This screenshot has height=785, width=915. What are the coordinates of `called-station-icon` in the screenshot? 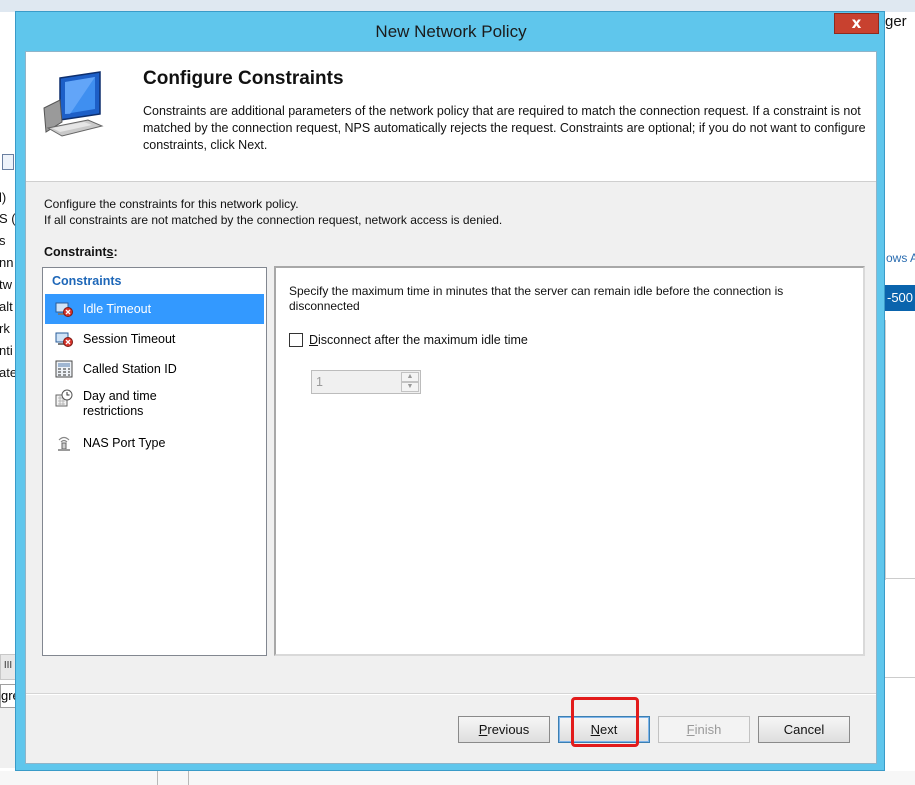 It's located at (64, 369).